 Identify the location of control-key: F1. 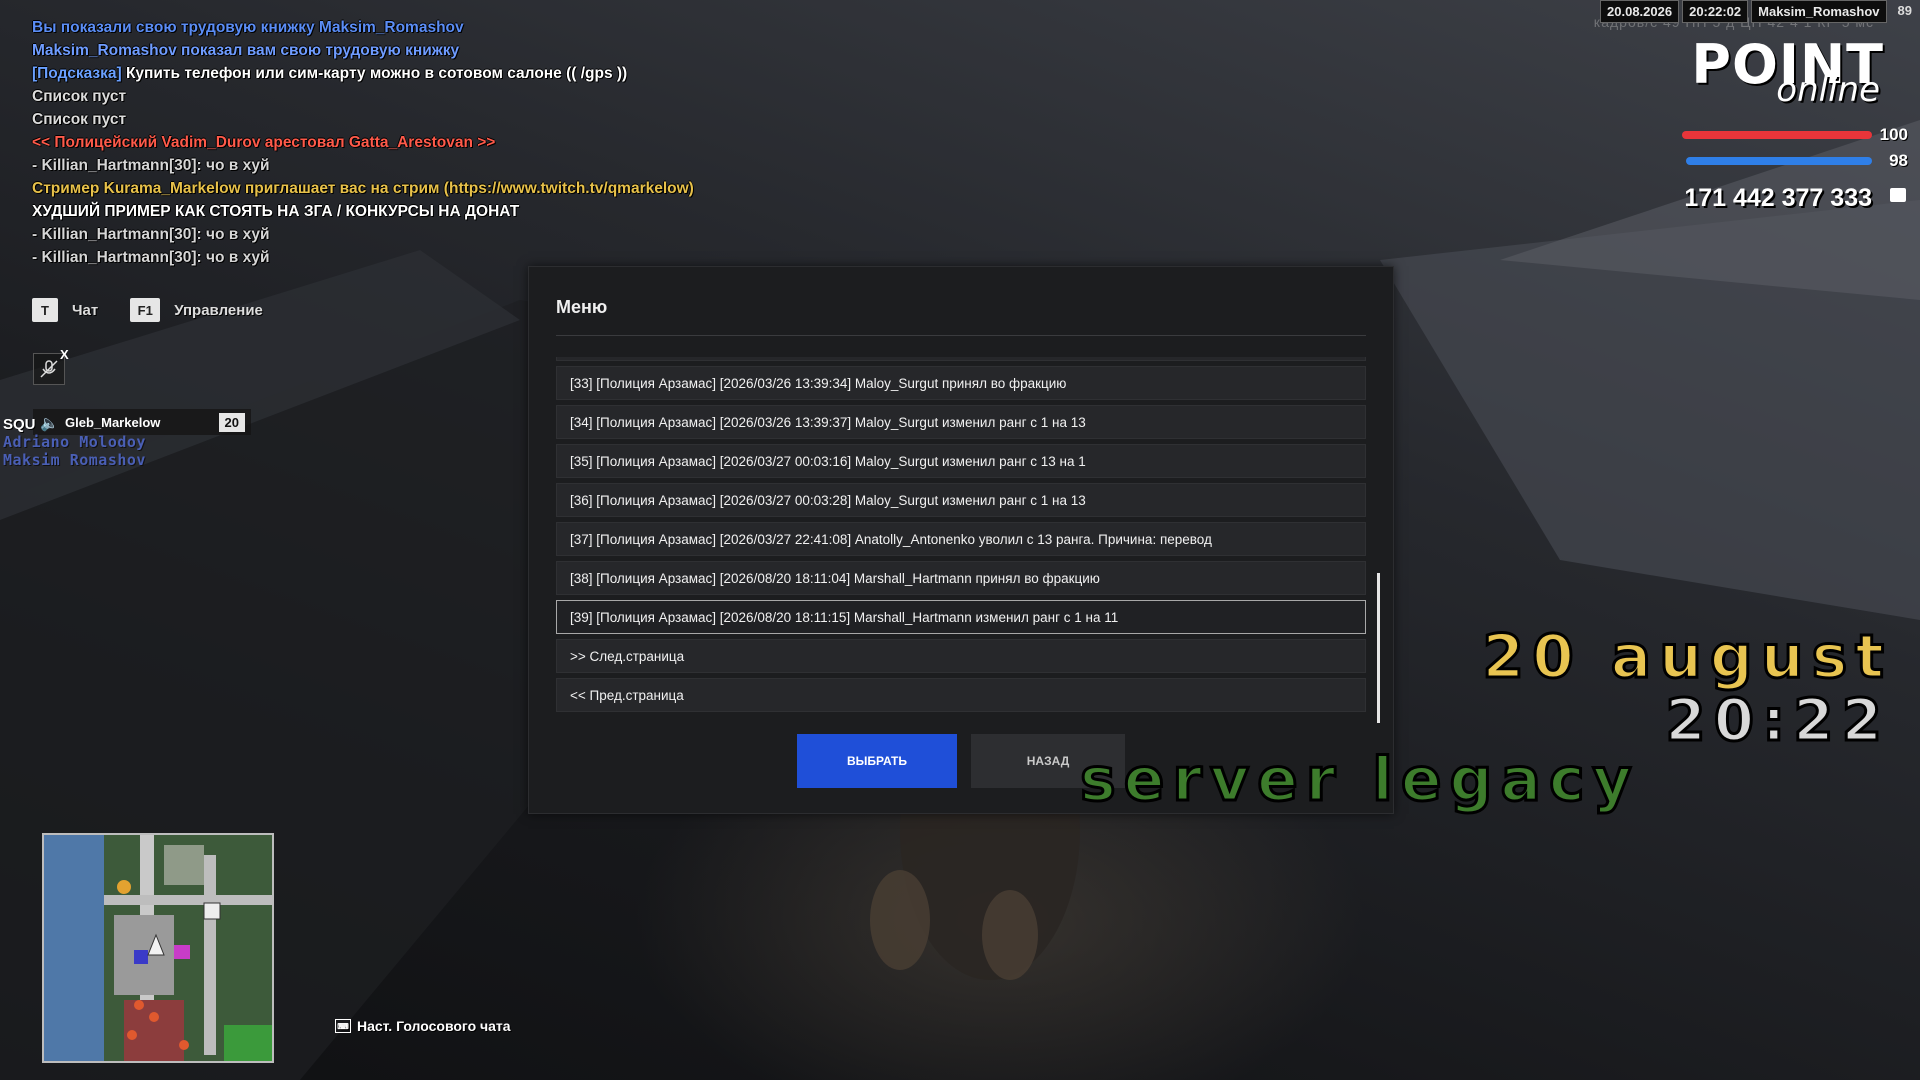
(145, 310).